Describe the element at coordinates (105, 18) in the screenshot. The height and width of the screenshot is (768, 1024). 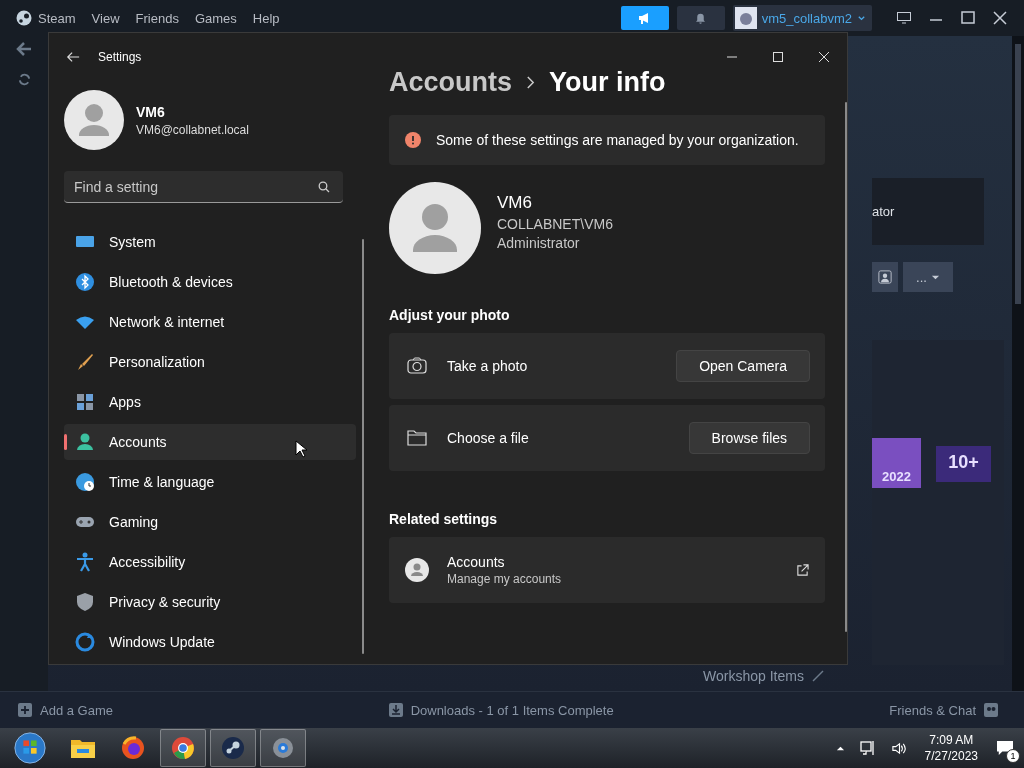
I see `menu-item: View` at that location.